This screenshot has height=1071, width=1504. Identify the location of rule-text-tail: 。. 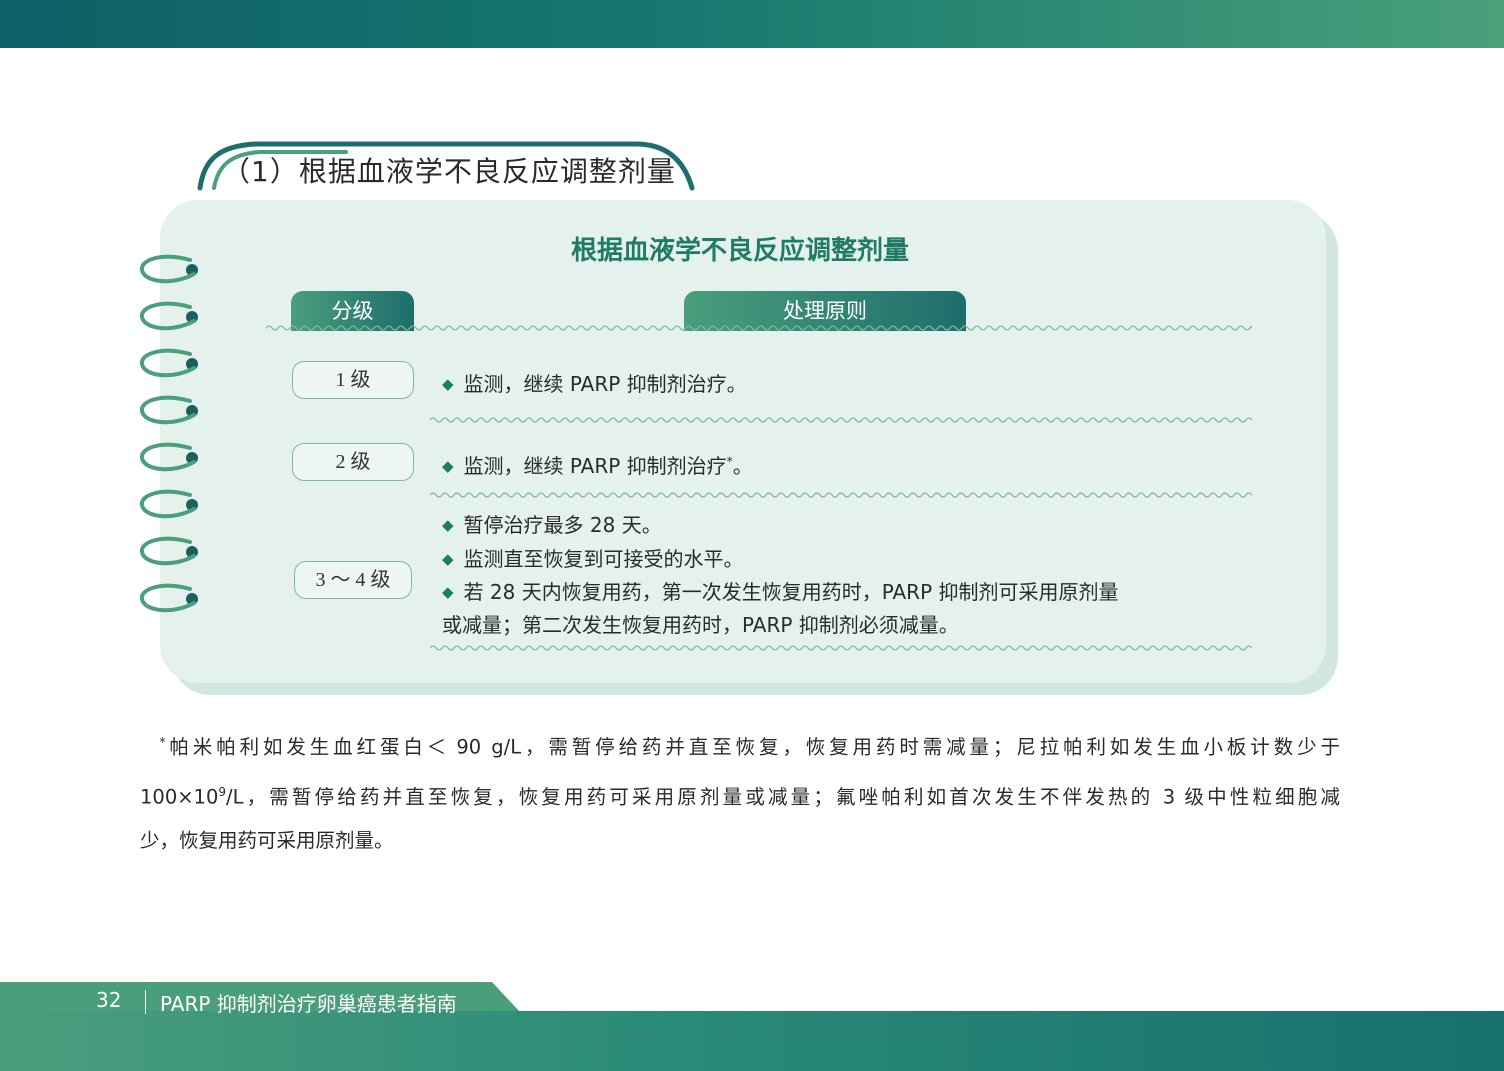
(742, 466).